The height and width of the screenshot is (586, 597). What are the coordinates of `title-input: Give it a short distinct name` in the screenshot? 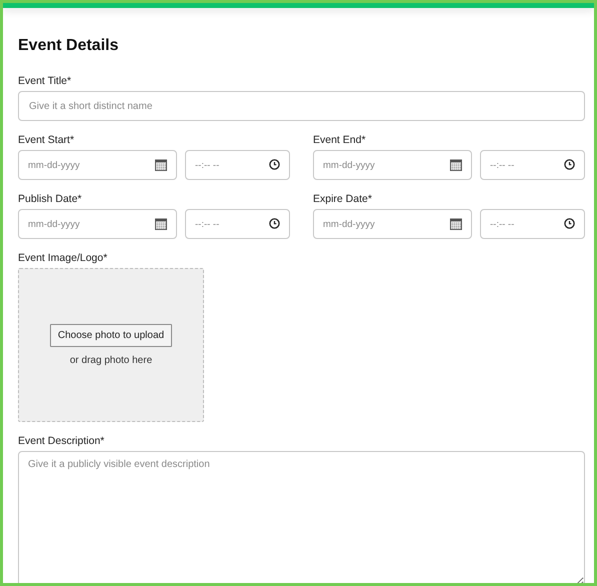 It's located at (301, 106).